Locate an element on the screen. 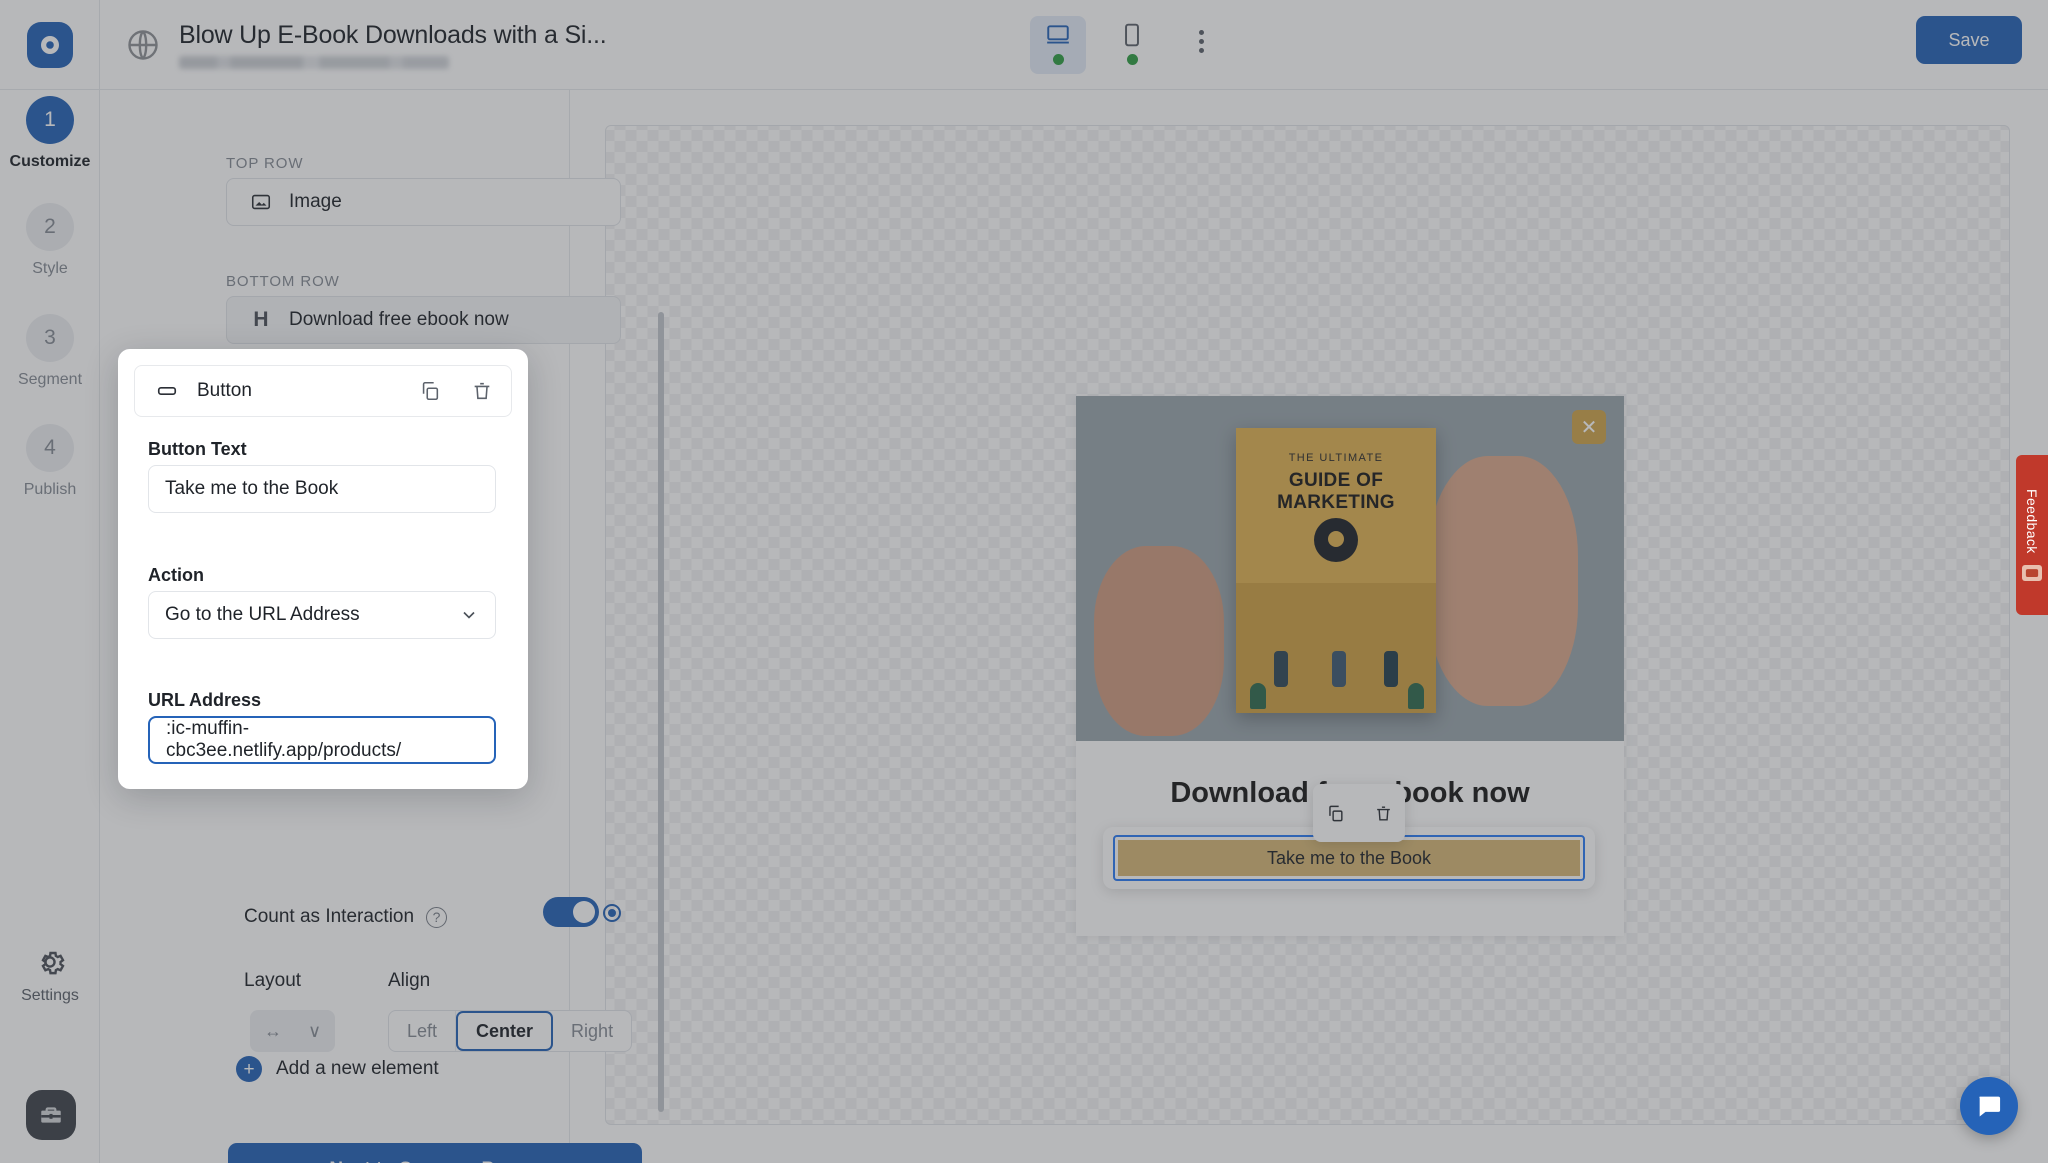  step-3-badge: 3 is located at coordinates (50, 338).